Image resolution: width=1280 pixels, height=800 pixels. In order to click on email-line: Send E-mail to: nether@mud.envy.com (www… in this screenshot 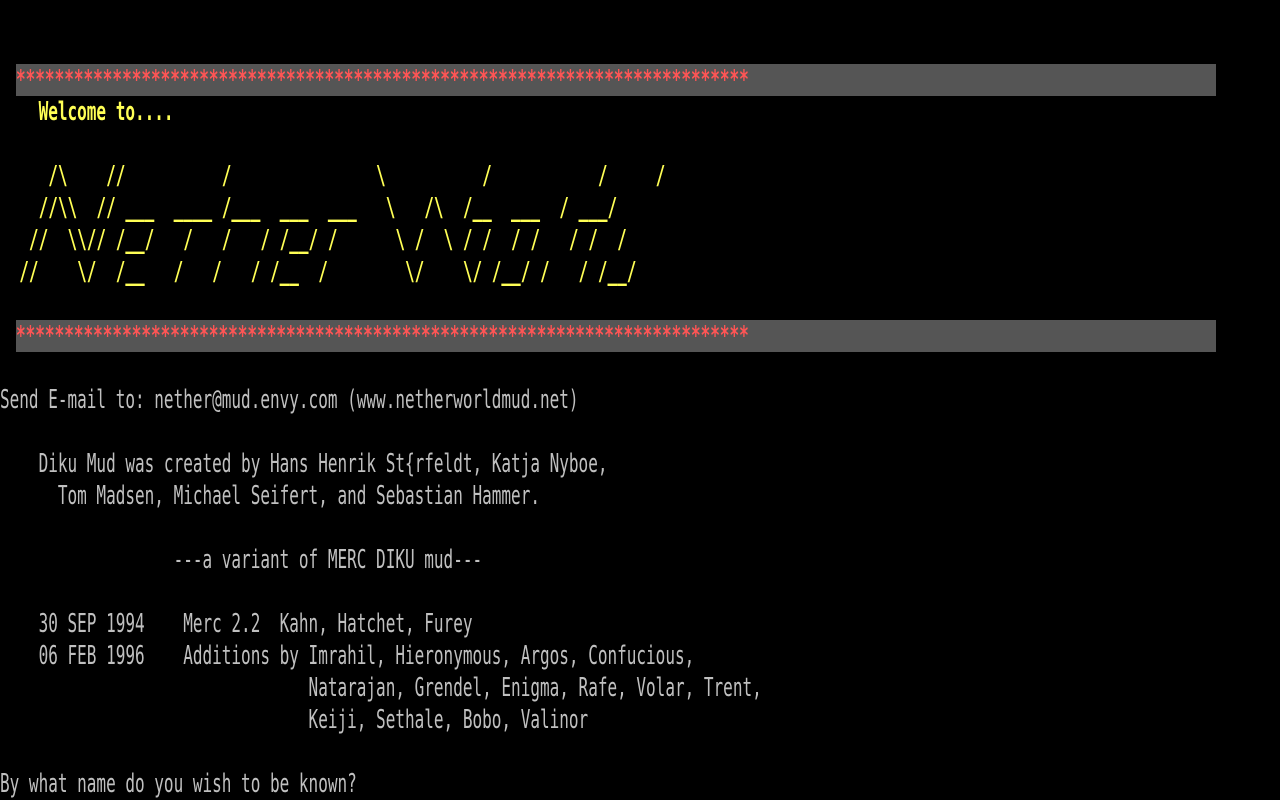, I will do `click(289, 400)`.